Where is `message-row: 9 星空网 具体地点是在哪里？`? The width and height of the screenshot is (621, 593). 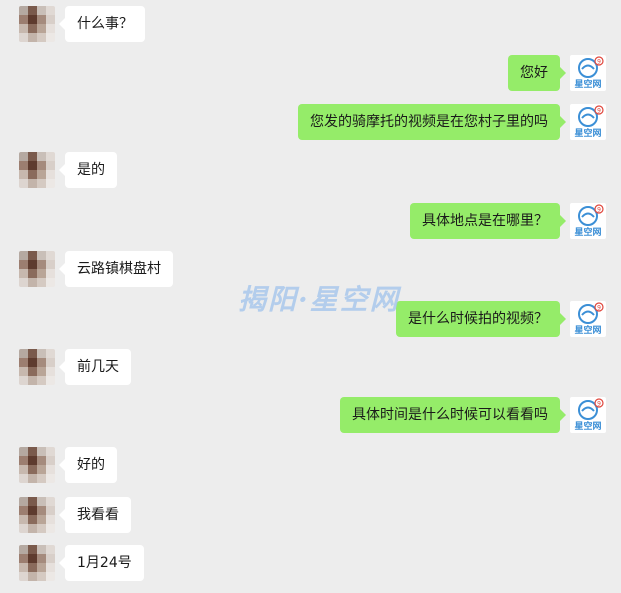 message-row: 9 星空网 具体地点是在哪里？ is located at coordinates (310, 223).